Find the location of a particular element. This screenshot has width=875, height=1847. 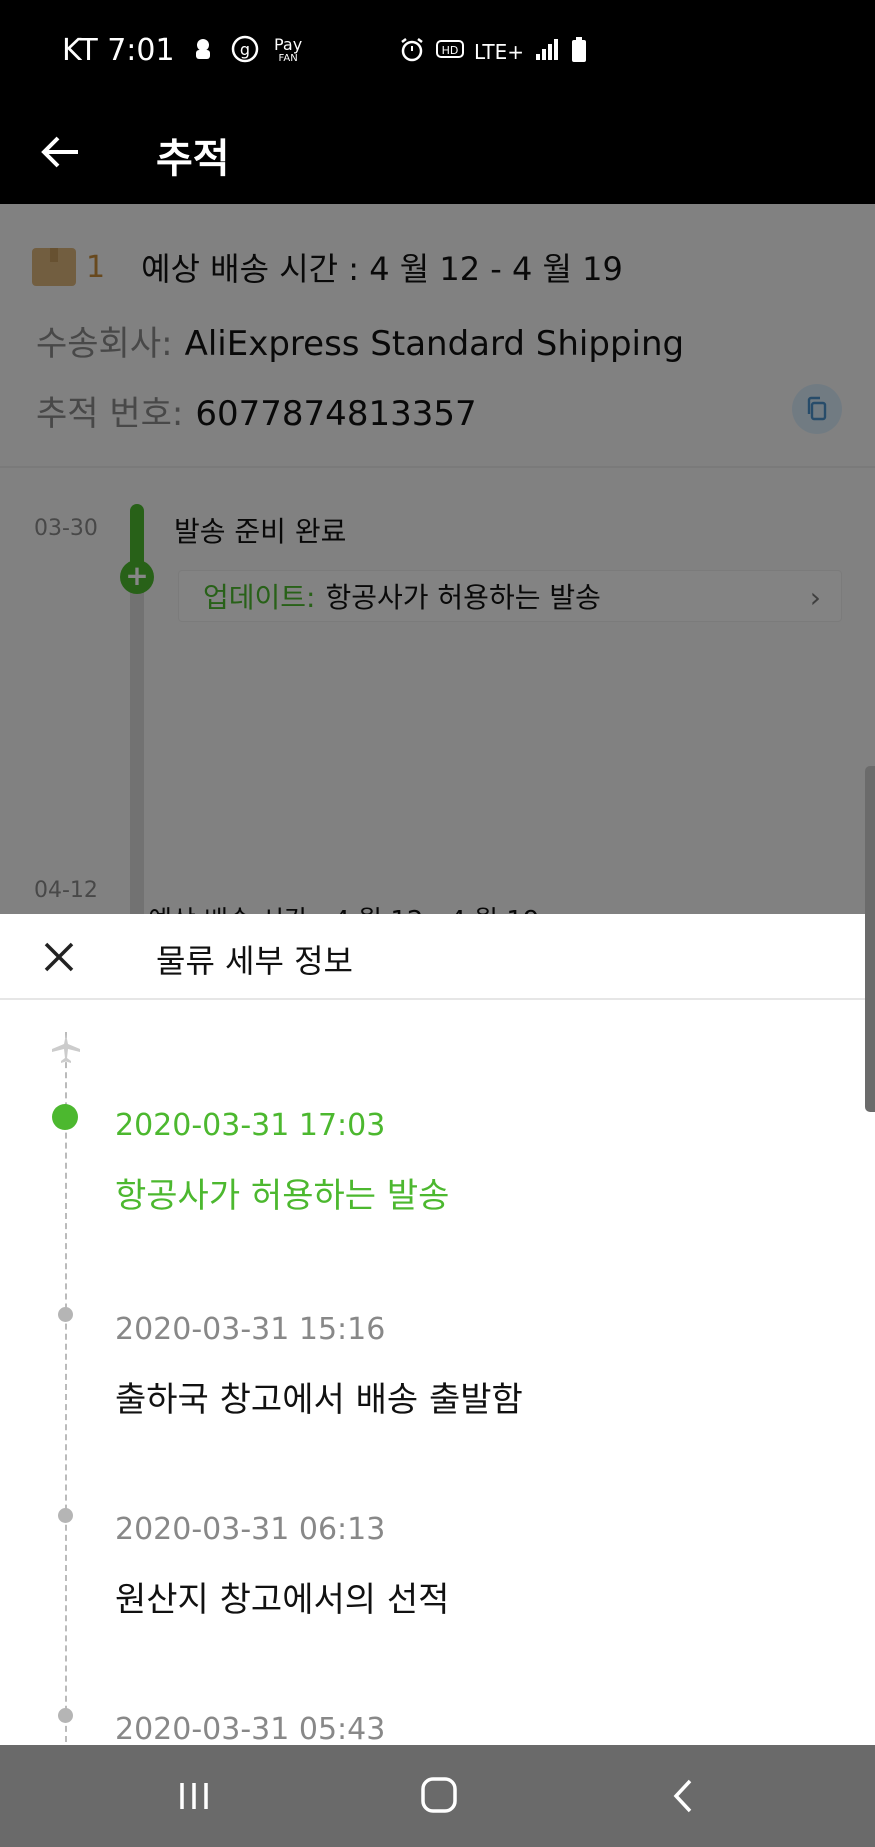

system-back-button is located at coordinates (684, 1796).